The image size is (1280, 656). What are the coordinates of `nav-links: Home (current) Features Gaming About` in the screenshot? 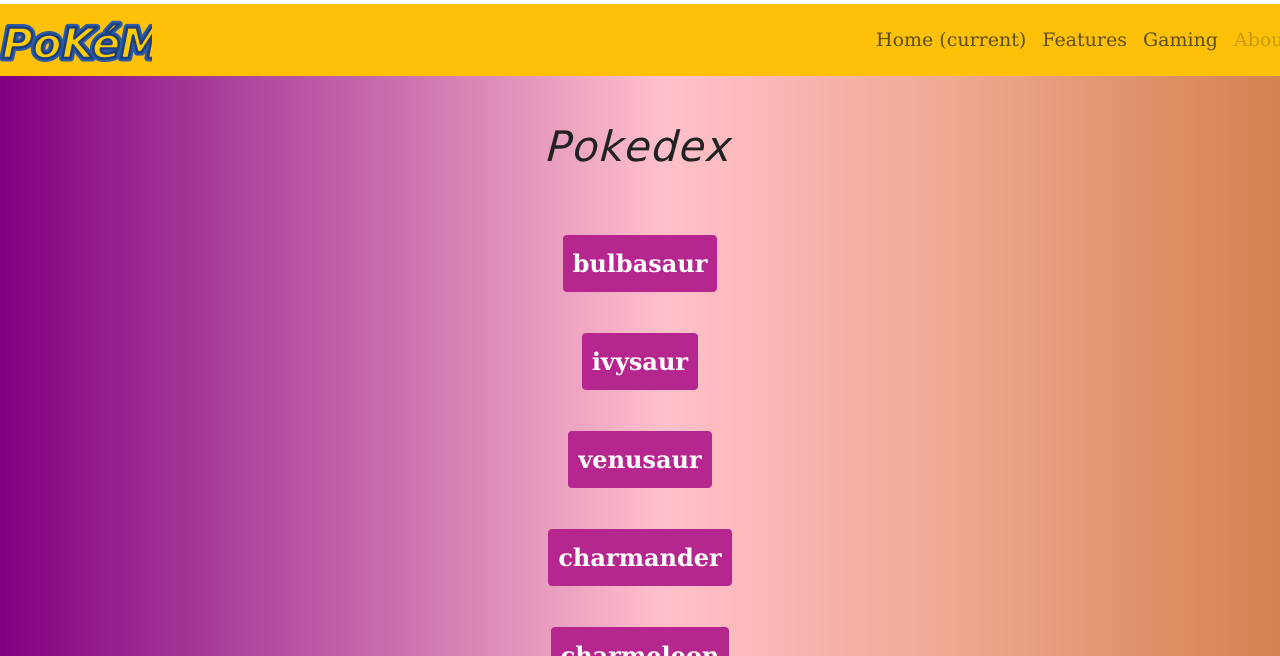 It's located at (1074, 40).